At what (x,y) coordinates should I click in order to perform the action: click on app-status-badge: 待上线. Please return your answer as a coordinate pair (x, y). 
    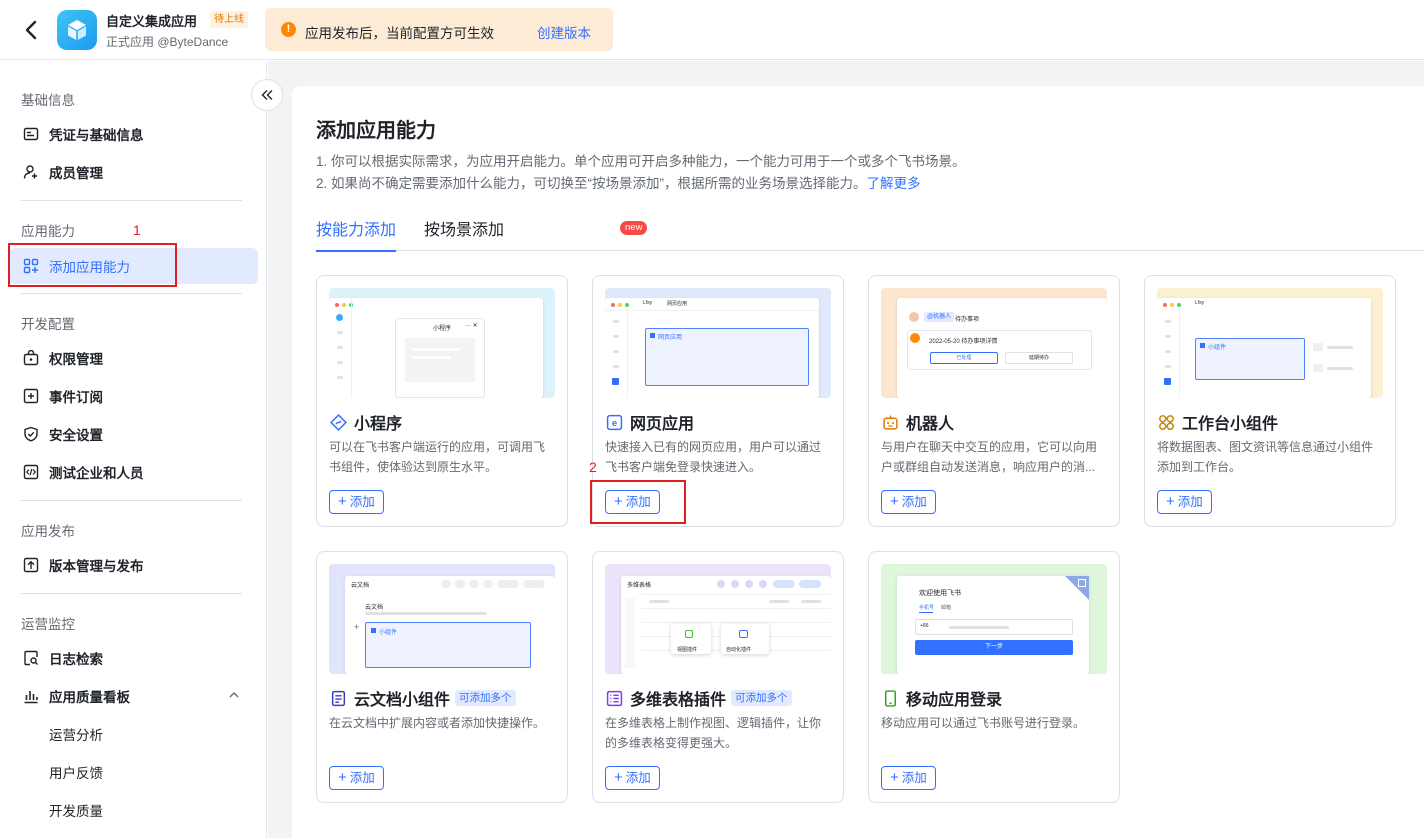
    Looking at the image, I should click on (229, 19).